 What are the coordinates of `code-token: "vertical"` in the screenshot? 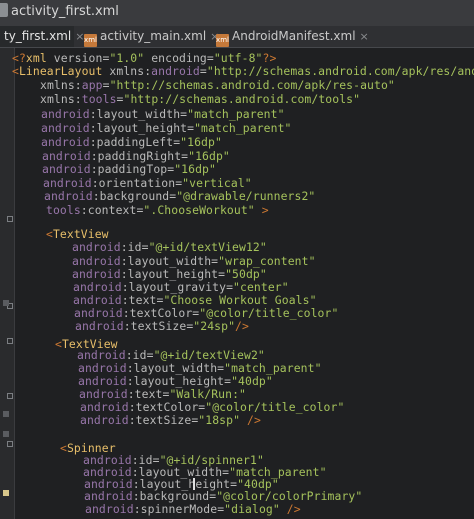 It's located at (217, 183).